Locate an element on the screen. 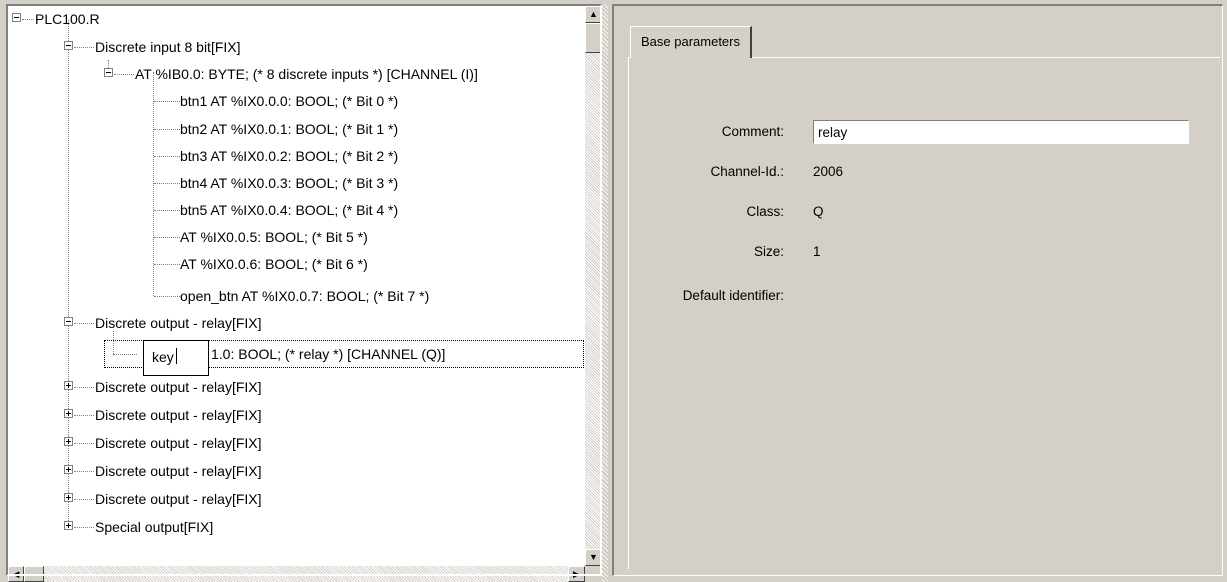  pane-splitter is located at coordinates (605, 293).